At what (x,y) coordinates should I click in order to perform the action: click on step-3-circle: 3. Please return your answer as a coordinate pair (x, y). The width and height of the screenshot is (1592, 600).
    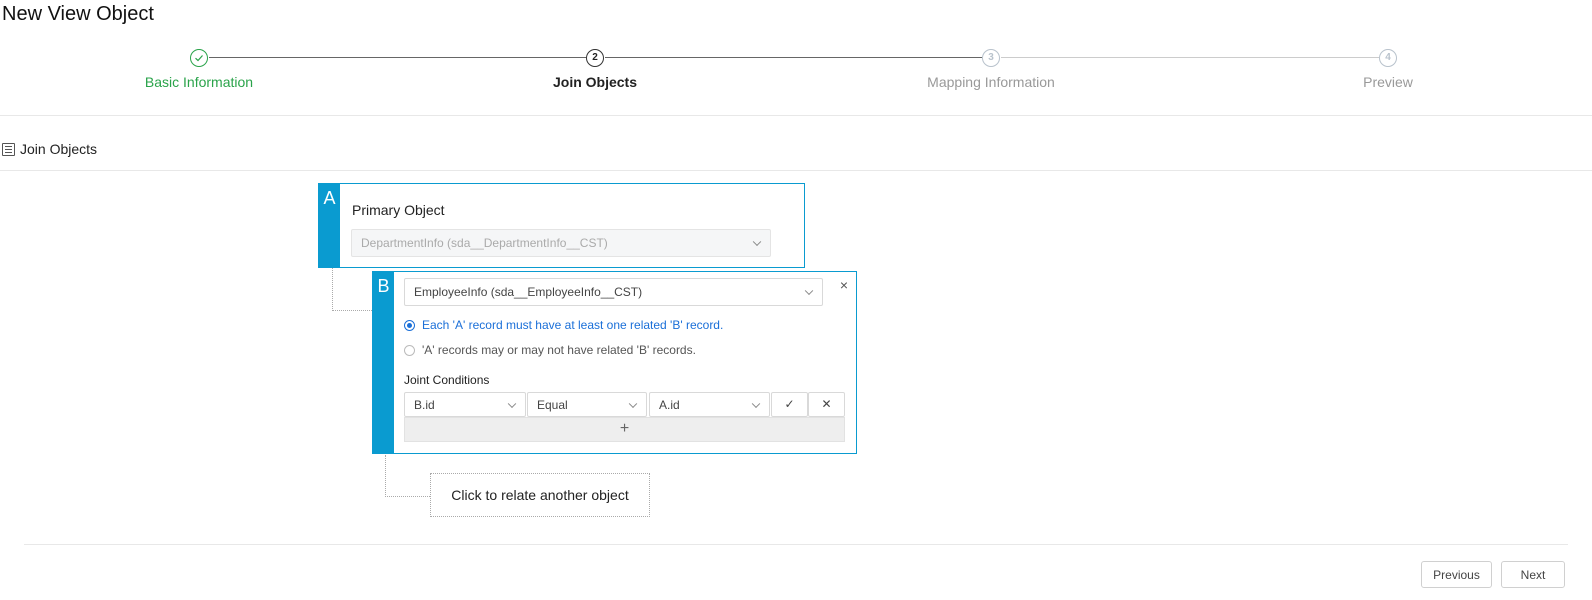
    Looking at the image, I should click on (991, 58).